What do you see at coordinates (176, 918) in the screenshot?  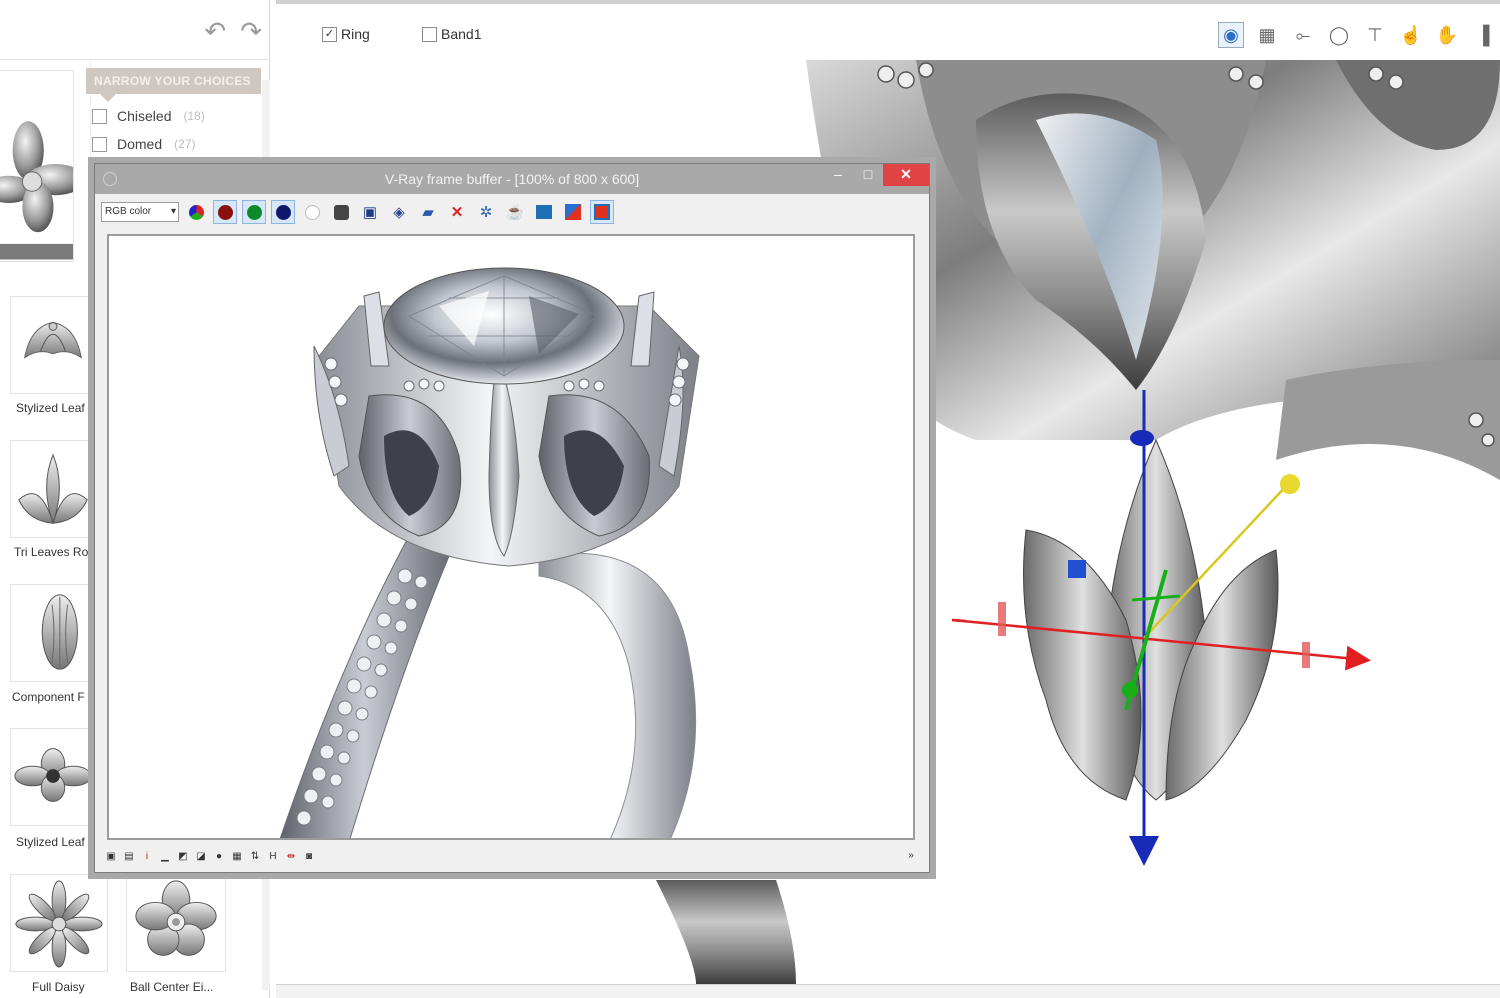 I see `ball-center-flower-icon` at bounding box center [176, 918].